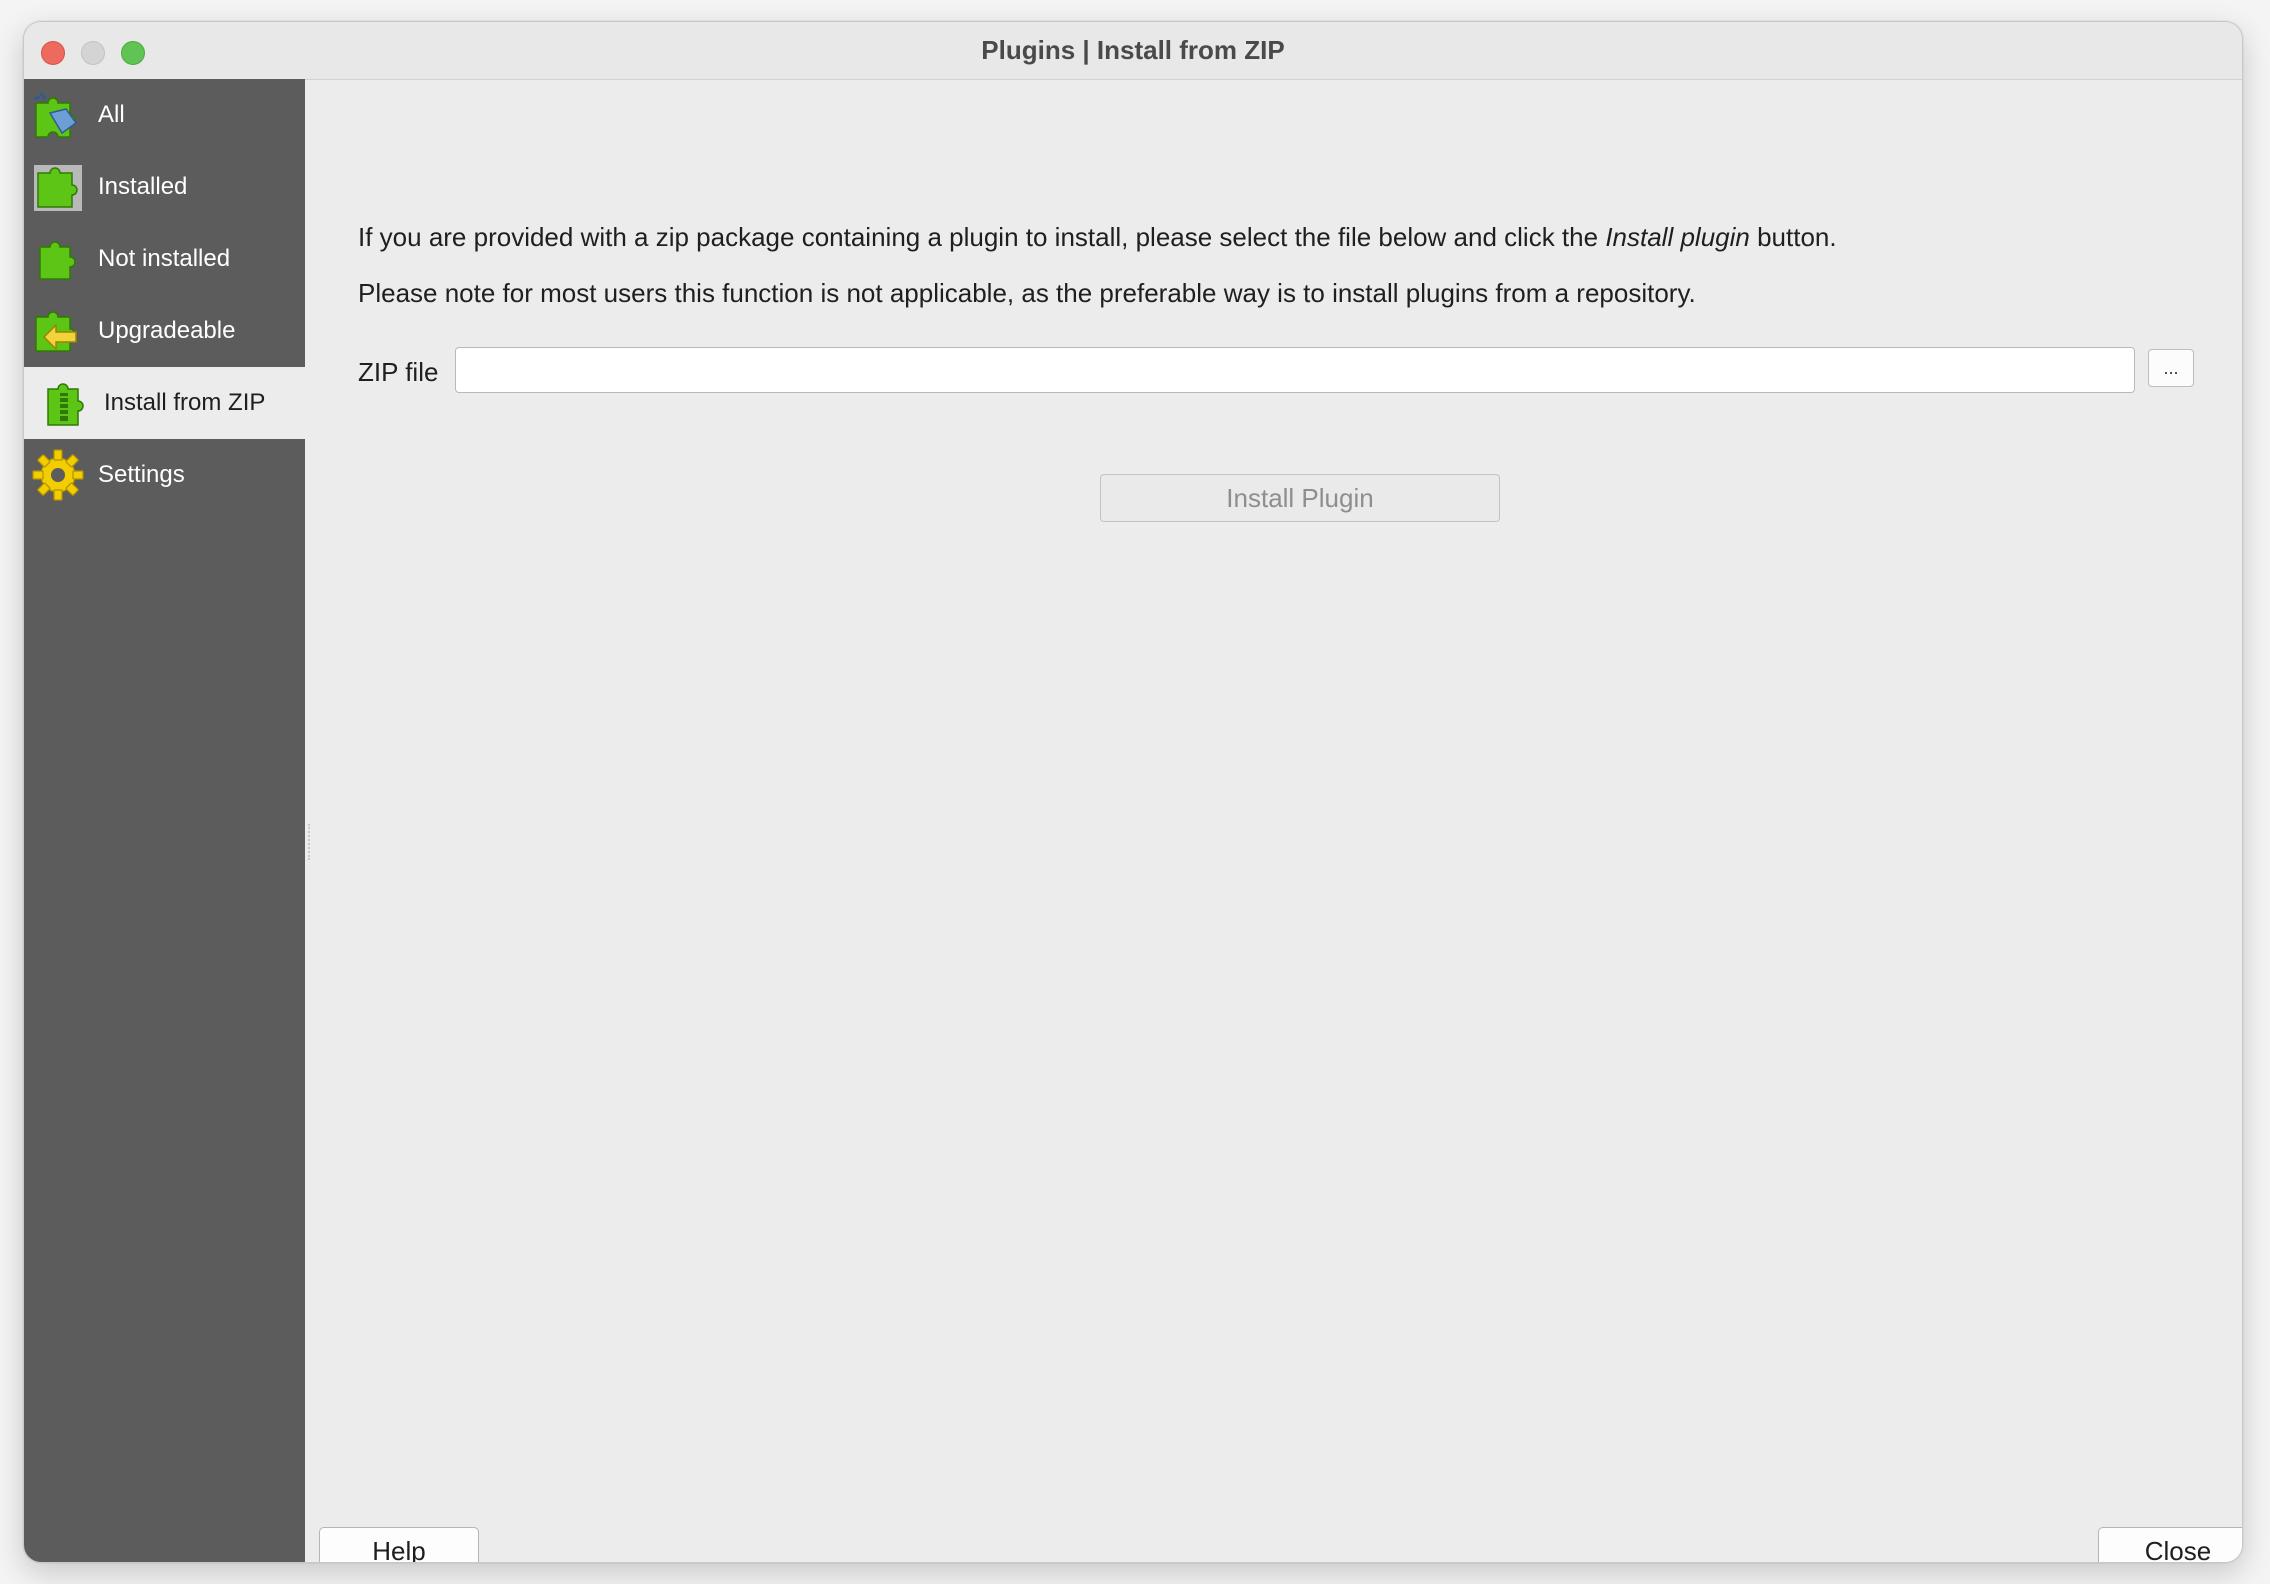 This screenshot has height=1584, width=2270. I want to click on plugin-zip-icon, so click(65, 404).